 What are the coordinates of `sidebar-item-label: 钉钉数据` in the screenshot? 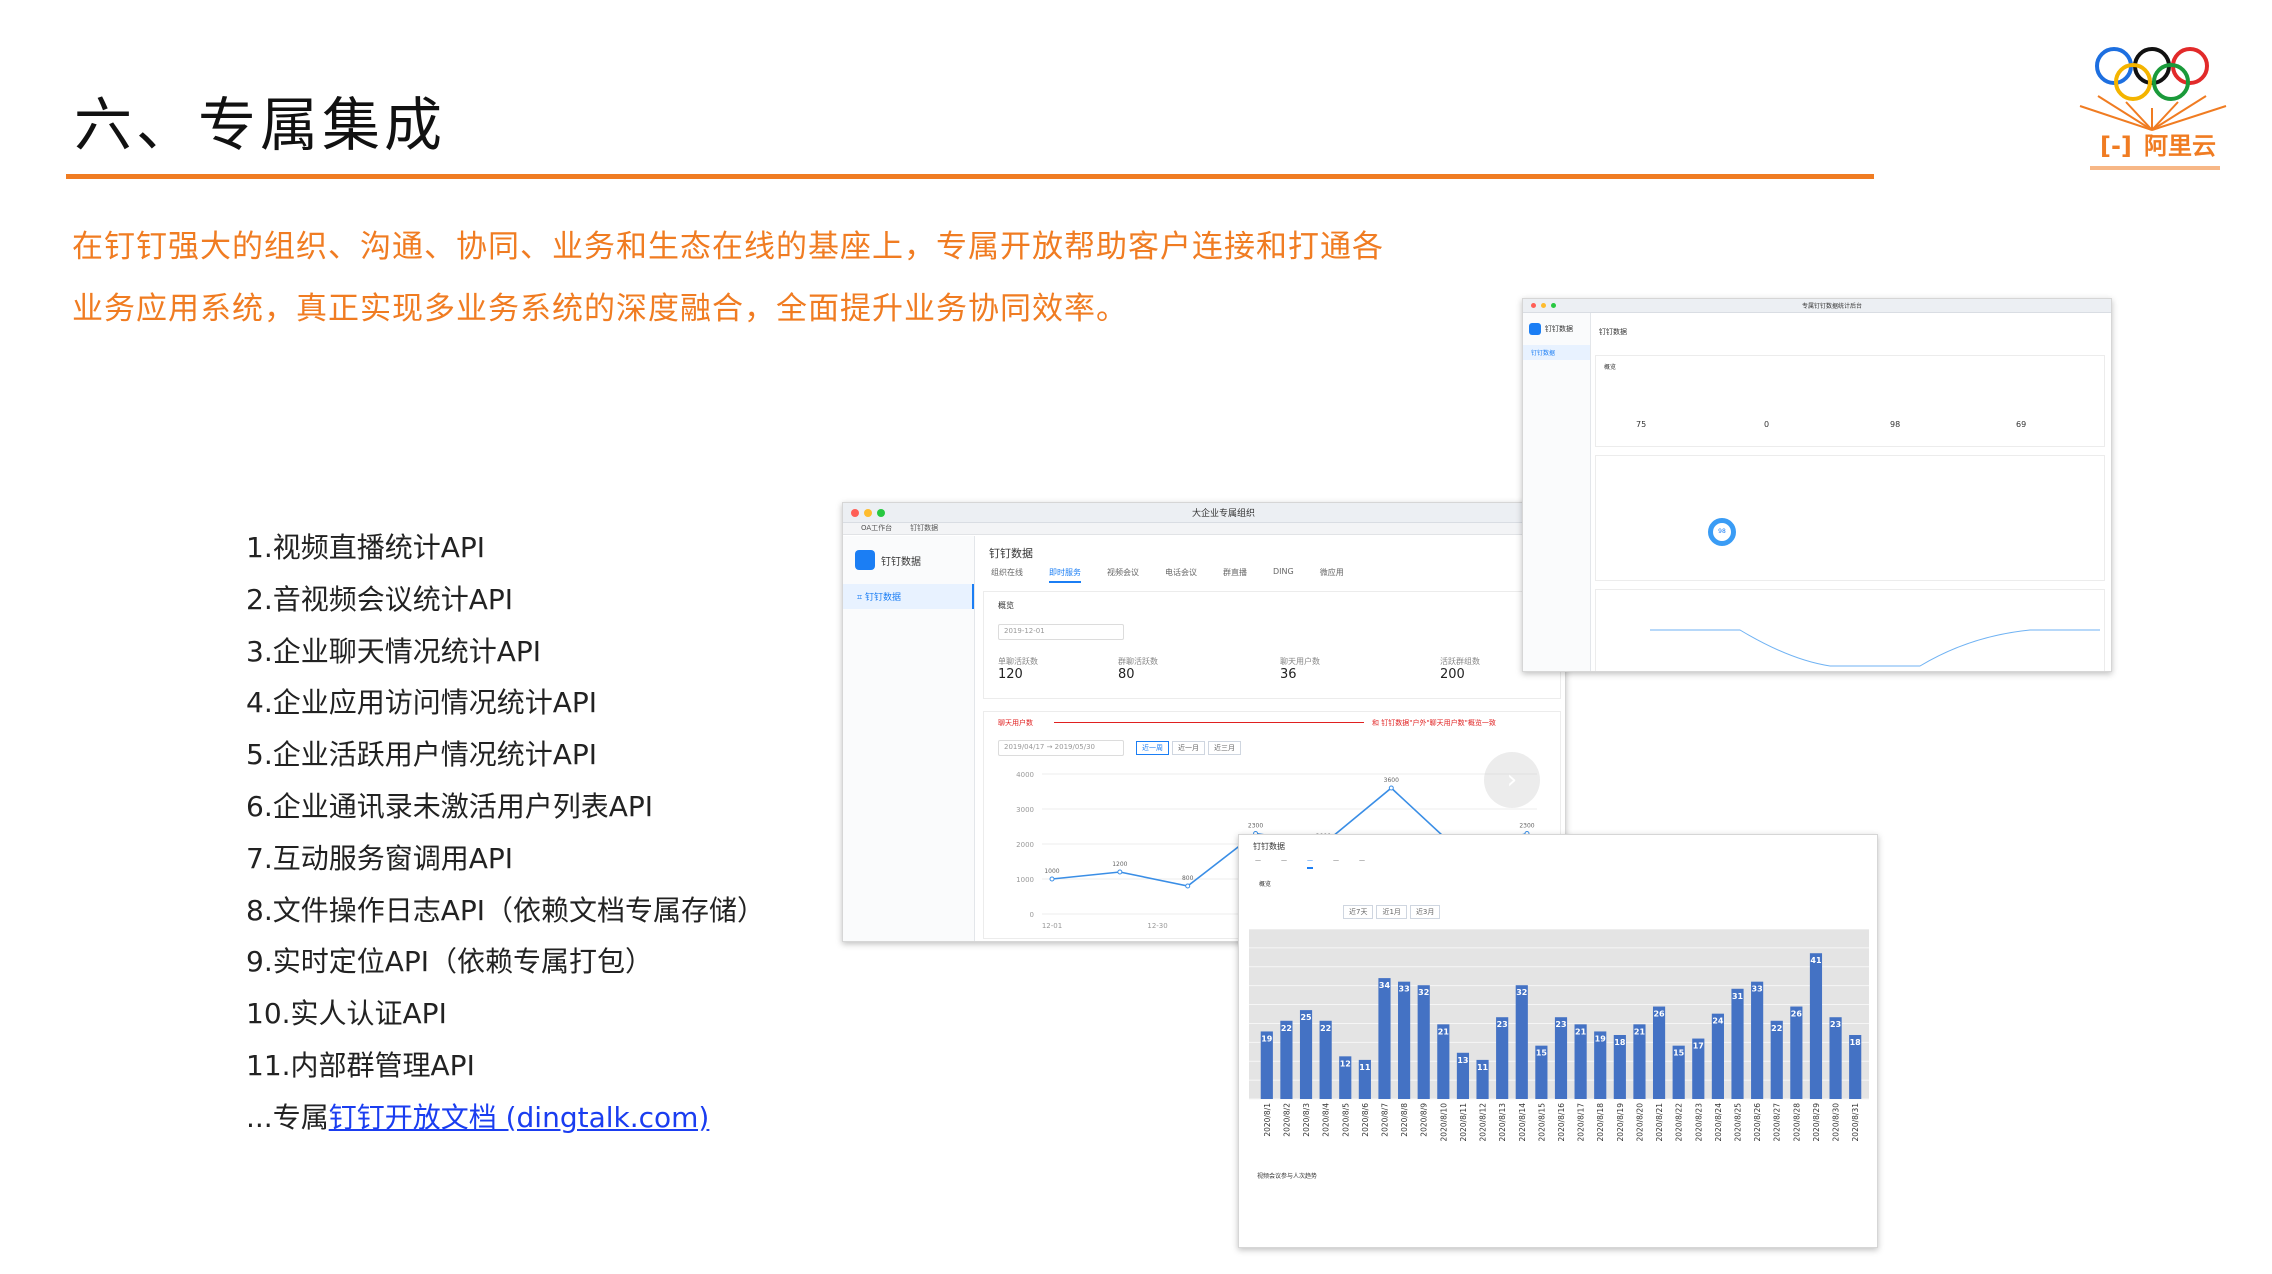 It's located at (882, 598).